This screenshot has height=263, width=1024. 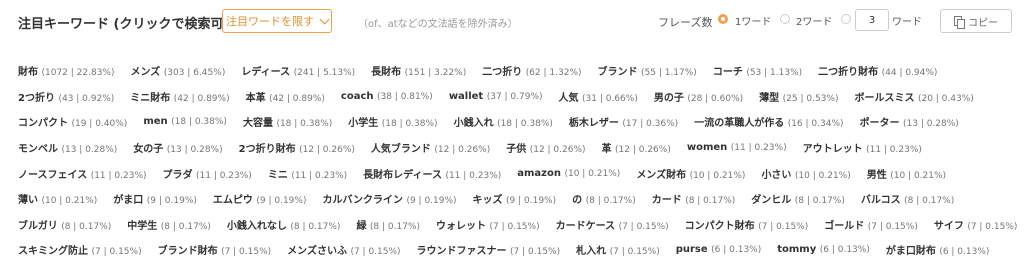 I want to click on keyword-item: 男性 (10 | 0.21%), so click(x=906, y=173).